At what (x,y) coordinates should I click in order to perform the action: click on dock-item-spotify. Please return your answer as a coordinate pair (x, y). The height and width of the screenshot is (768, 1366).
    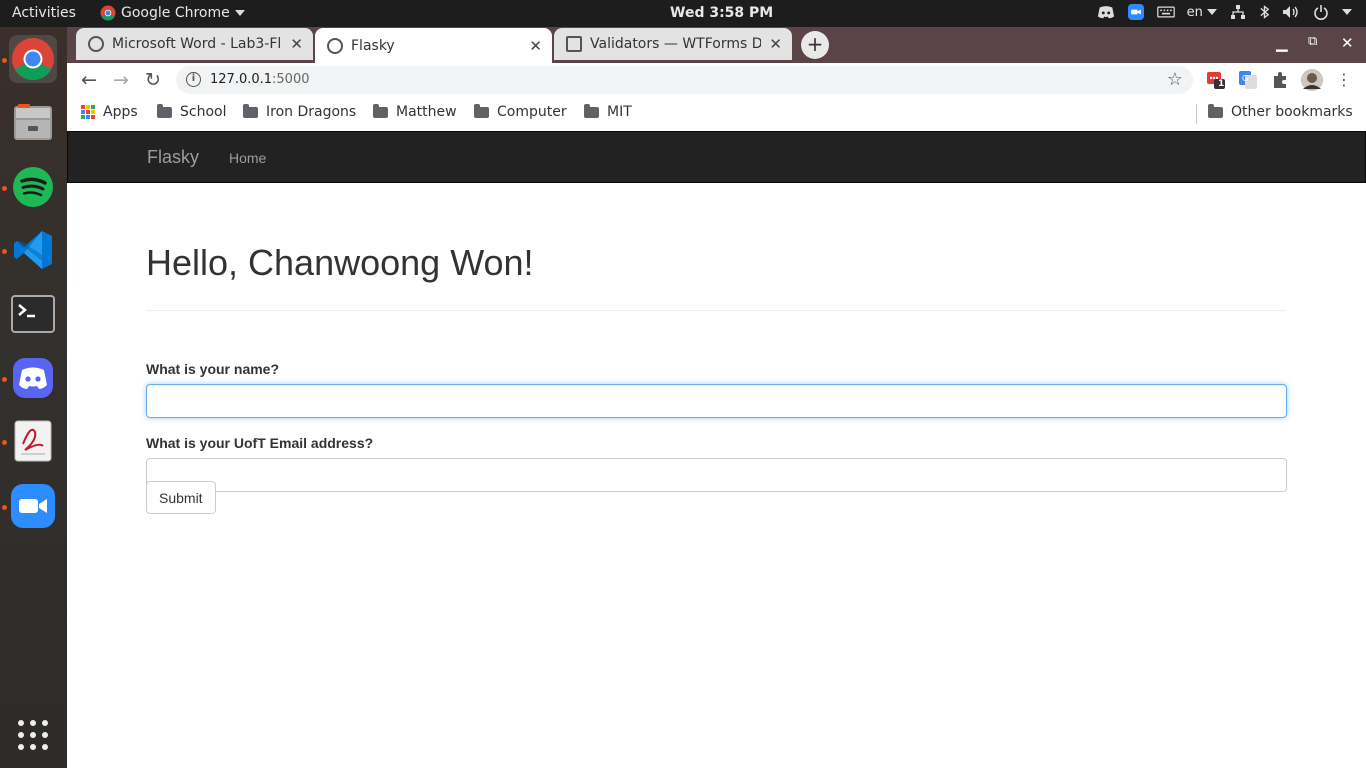
    Looking at the image, I should click on (33, 187).